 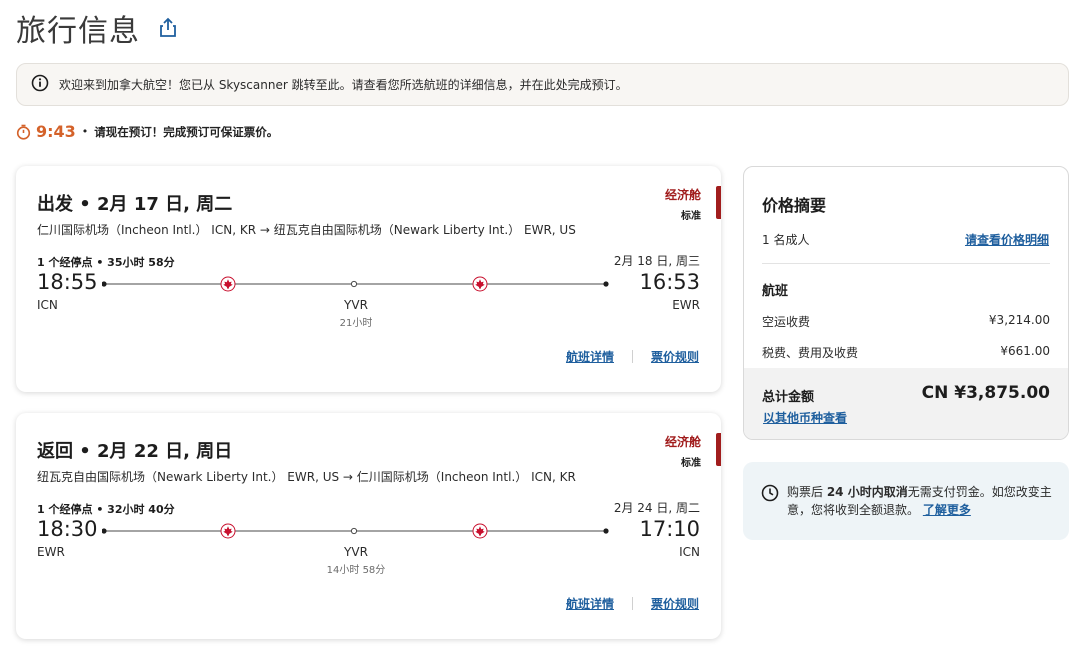 I want to click on page-header: 旅行信息, so click(x=97, y=28).